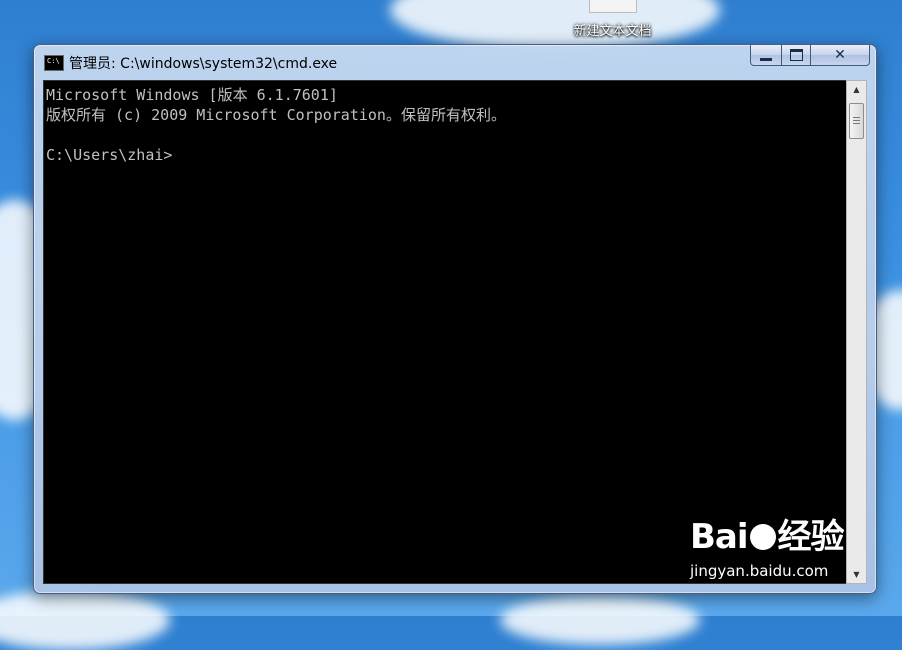 Image resolution: width=902 pixels, height=650 pixels. I want to click on cmd-icon: C:\, so click(54, 63).